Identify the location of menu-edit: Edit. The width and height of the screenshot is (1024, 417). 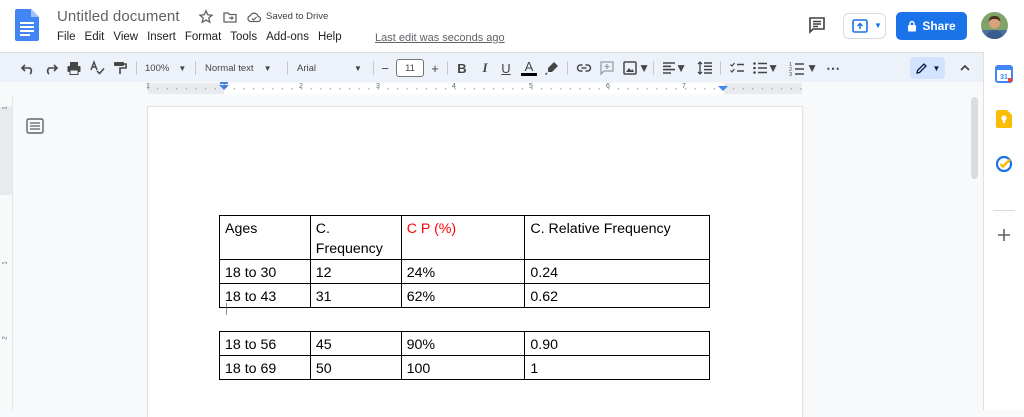
(95, 39).